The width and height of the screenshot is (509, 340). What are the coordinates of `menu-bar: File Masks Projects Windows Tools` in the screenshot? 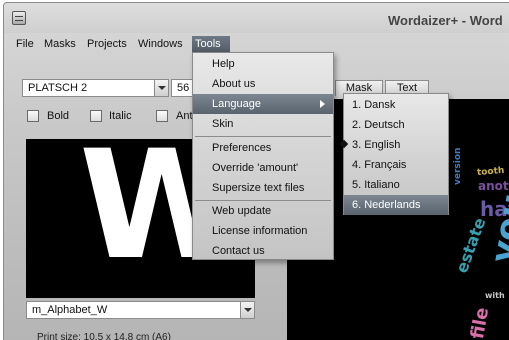 It's located at (256, 43).